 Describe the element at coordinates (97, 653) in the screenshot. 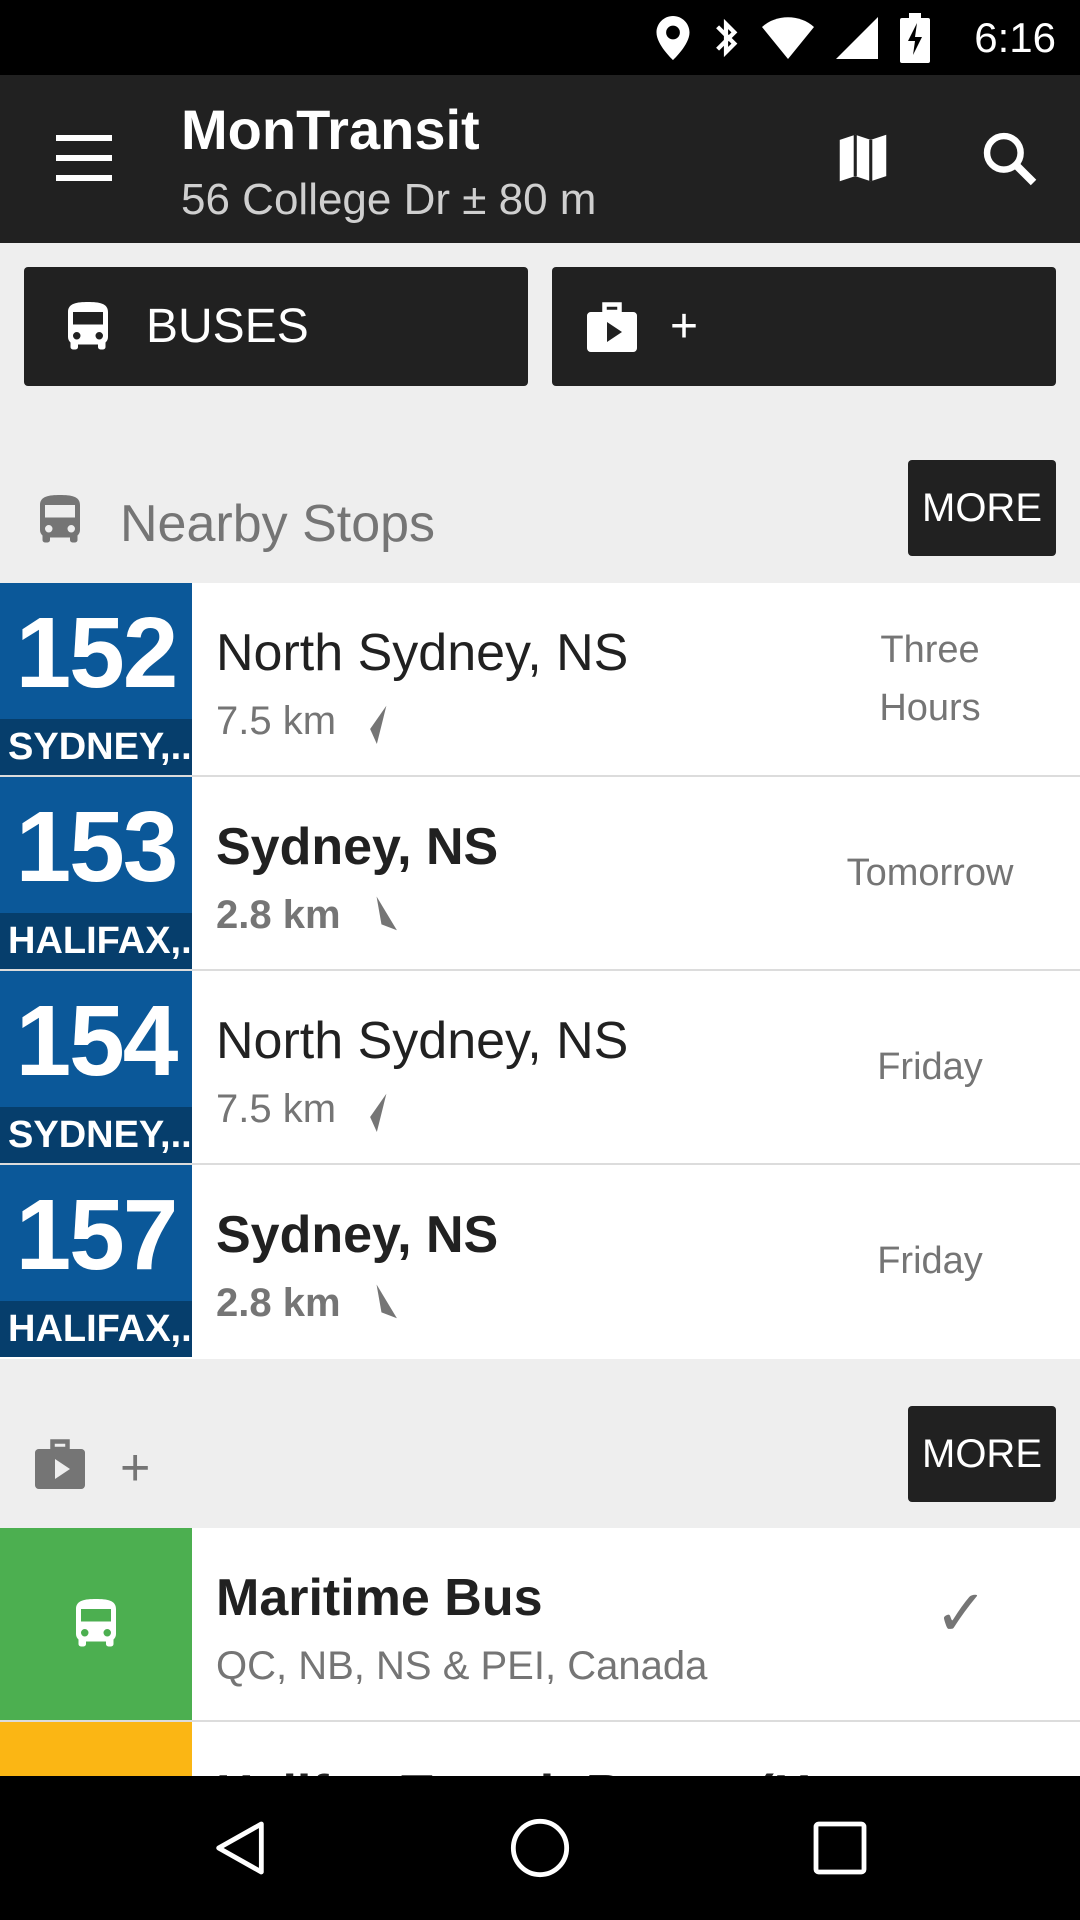

I see `route-number: 152` at that location.